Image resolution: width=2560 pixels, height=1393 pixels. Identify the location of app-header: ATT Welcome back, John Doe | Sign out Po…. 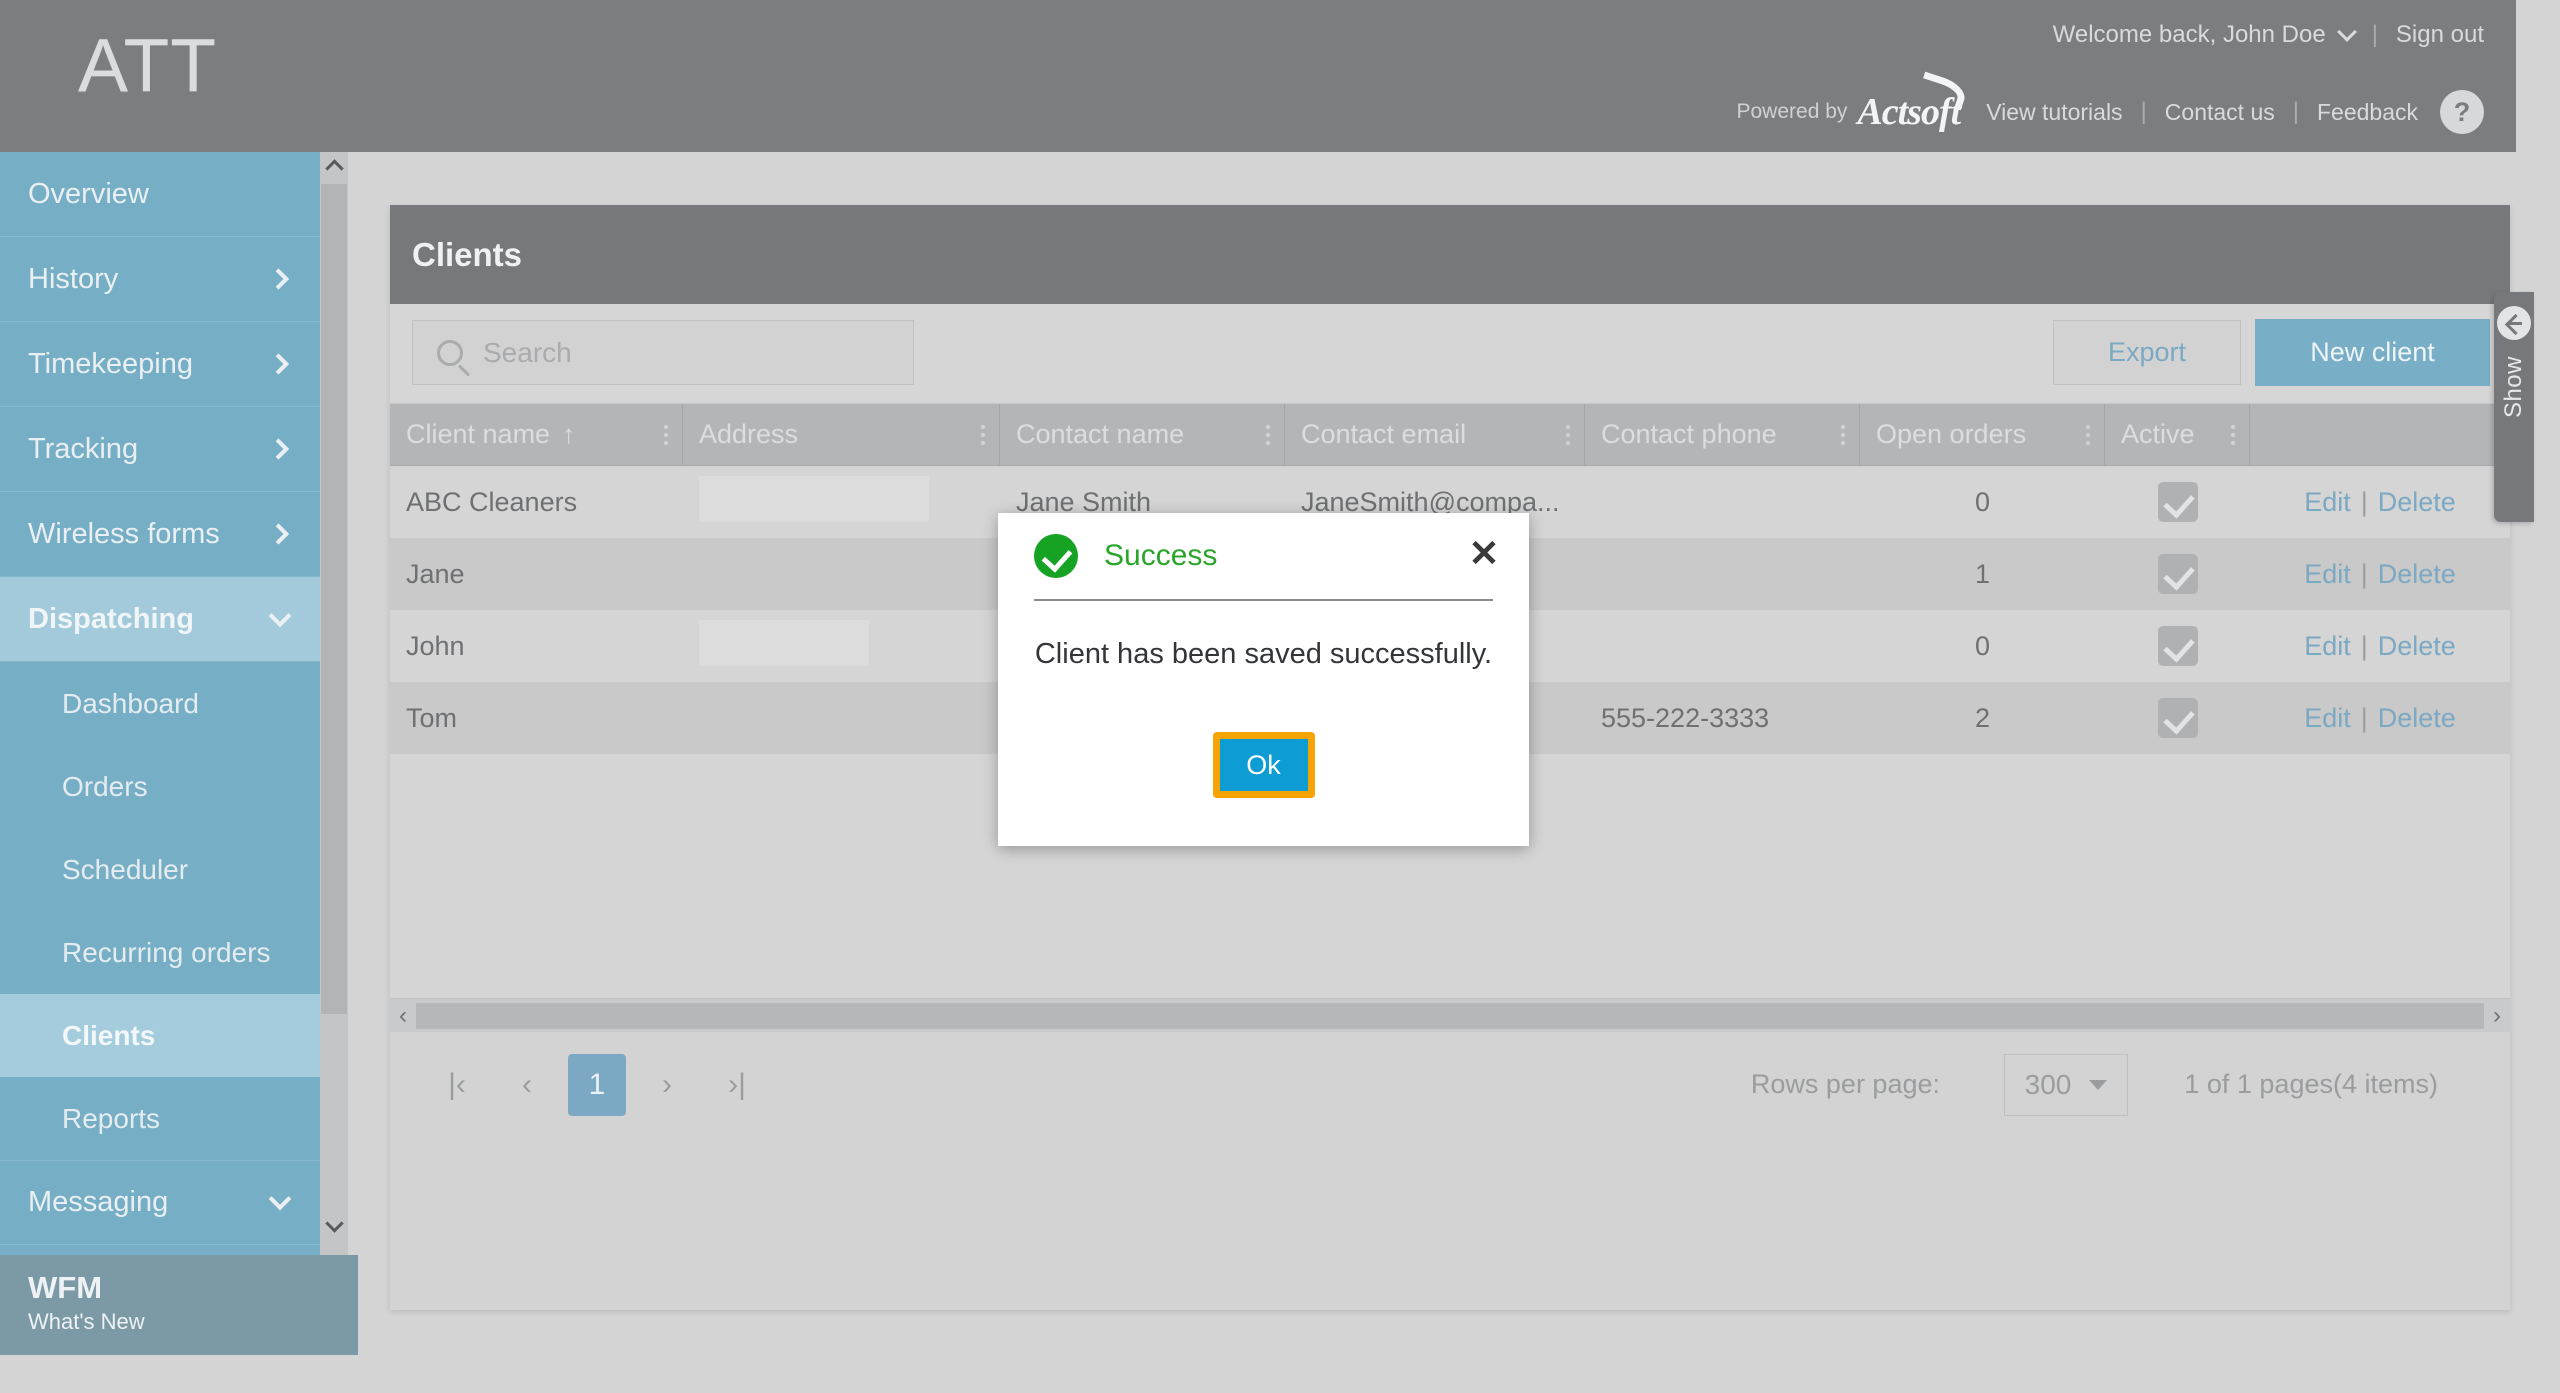
(1258, 76).